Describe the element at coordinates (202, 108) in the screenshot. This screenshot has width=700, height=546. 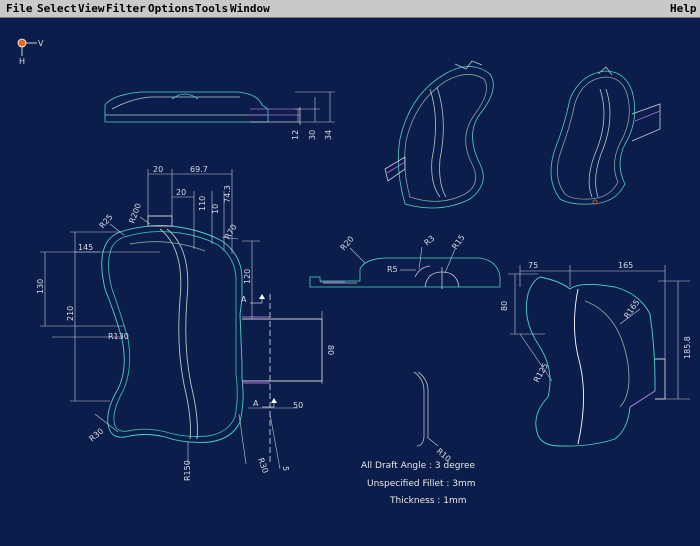
I see `side-view-top` at that location.